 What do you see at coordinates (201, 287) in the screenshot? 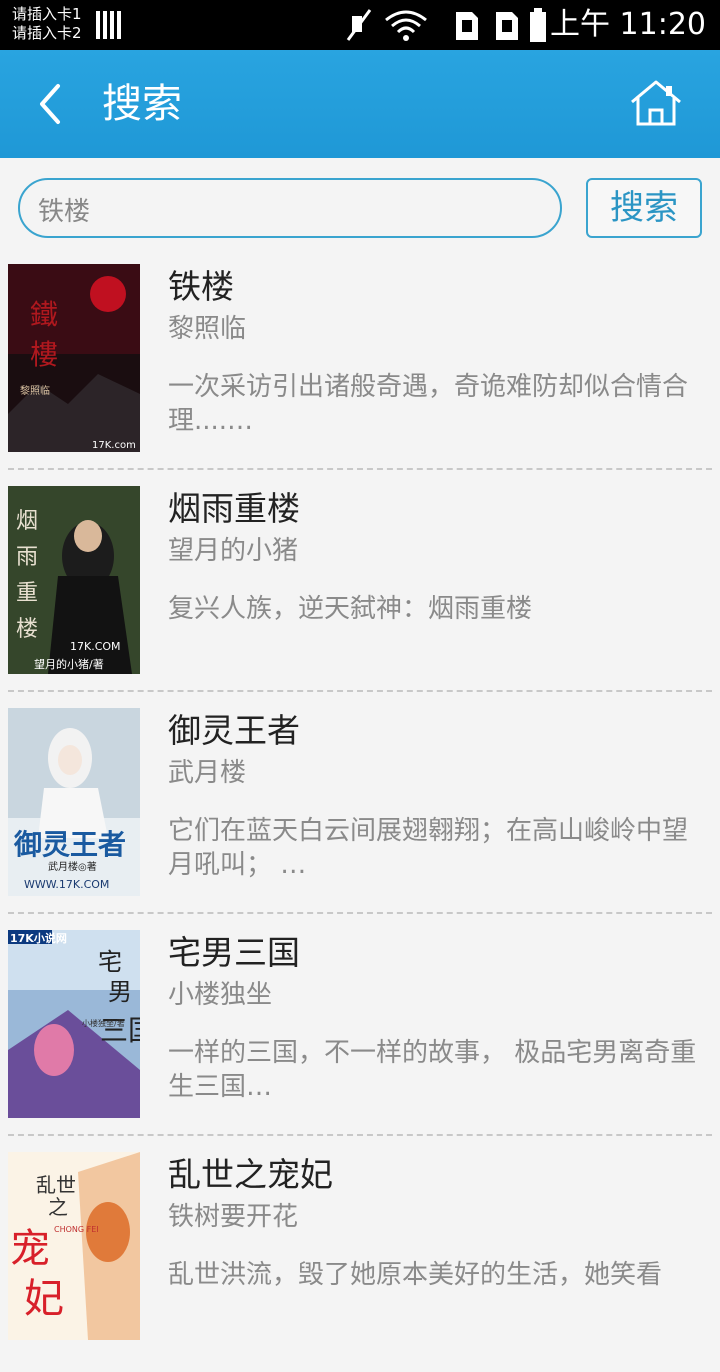
I see `book-title: 铁楼` at bounding box center [201, 287].